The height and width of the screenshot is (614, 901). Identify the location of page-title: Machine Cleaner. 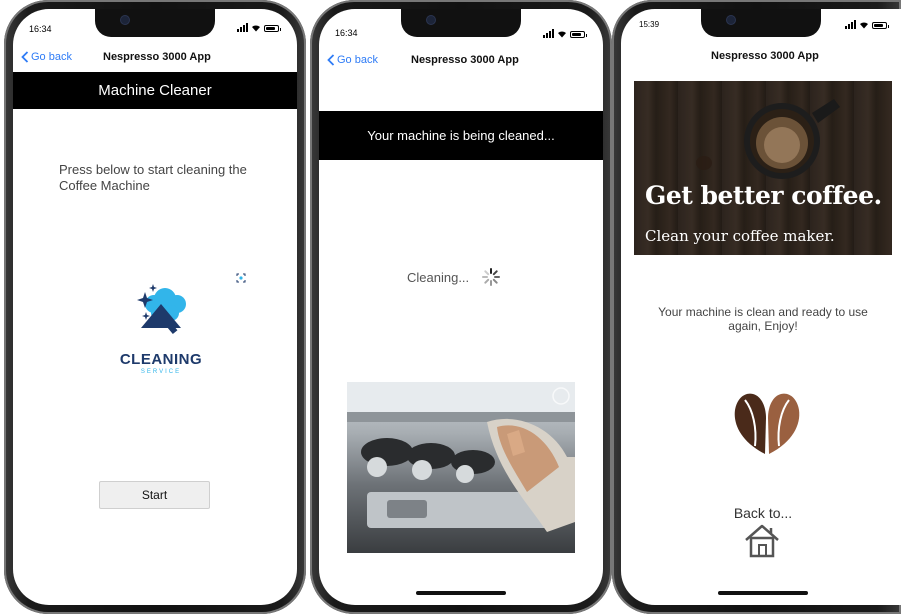
(155, 90).